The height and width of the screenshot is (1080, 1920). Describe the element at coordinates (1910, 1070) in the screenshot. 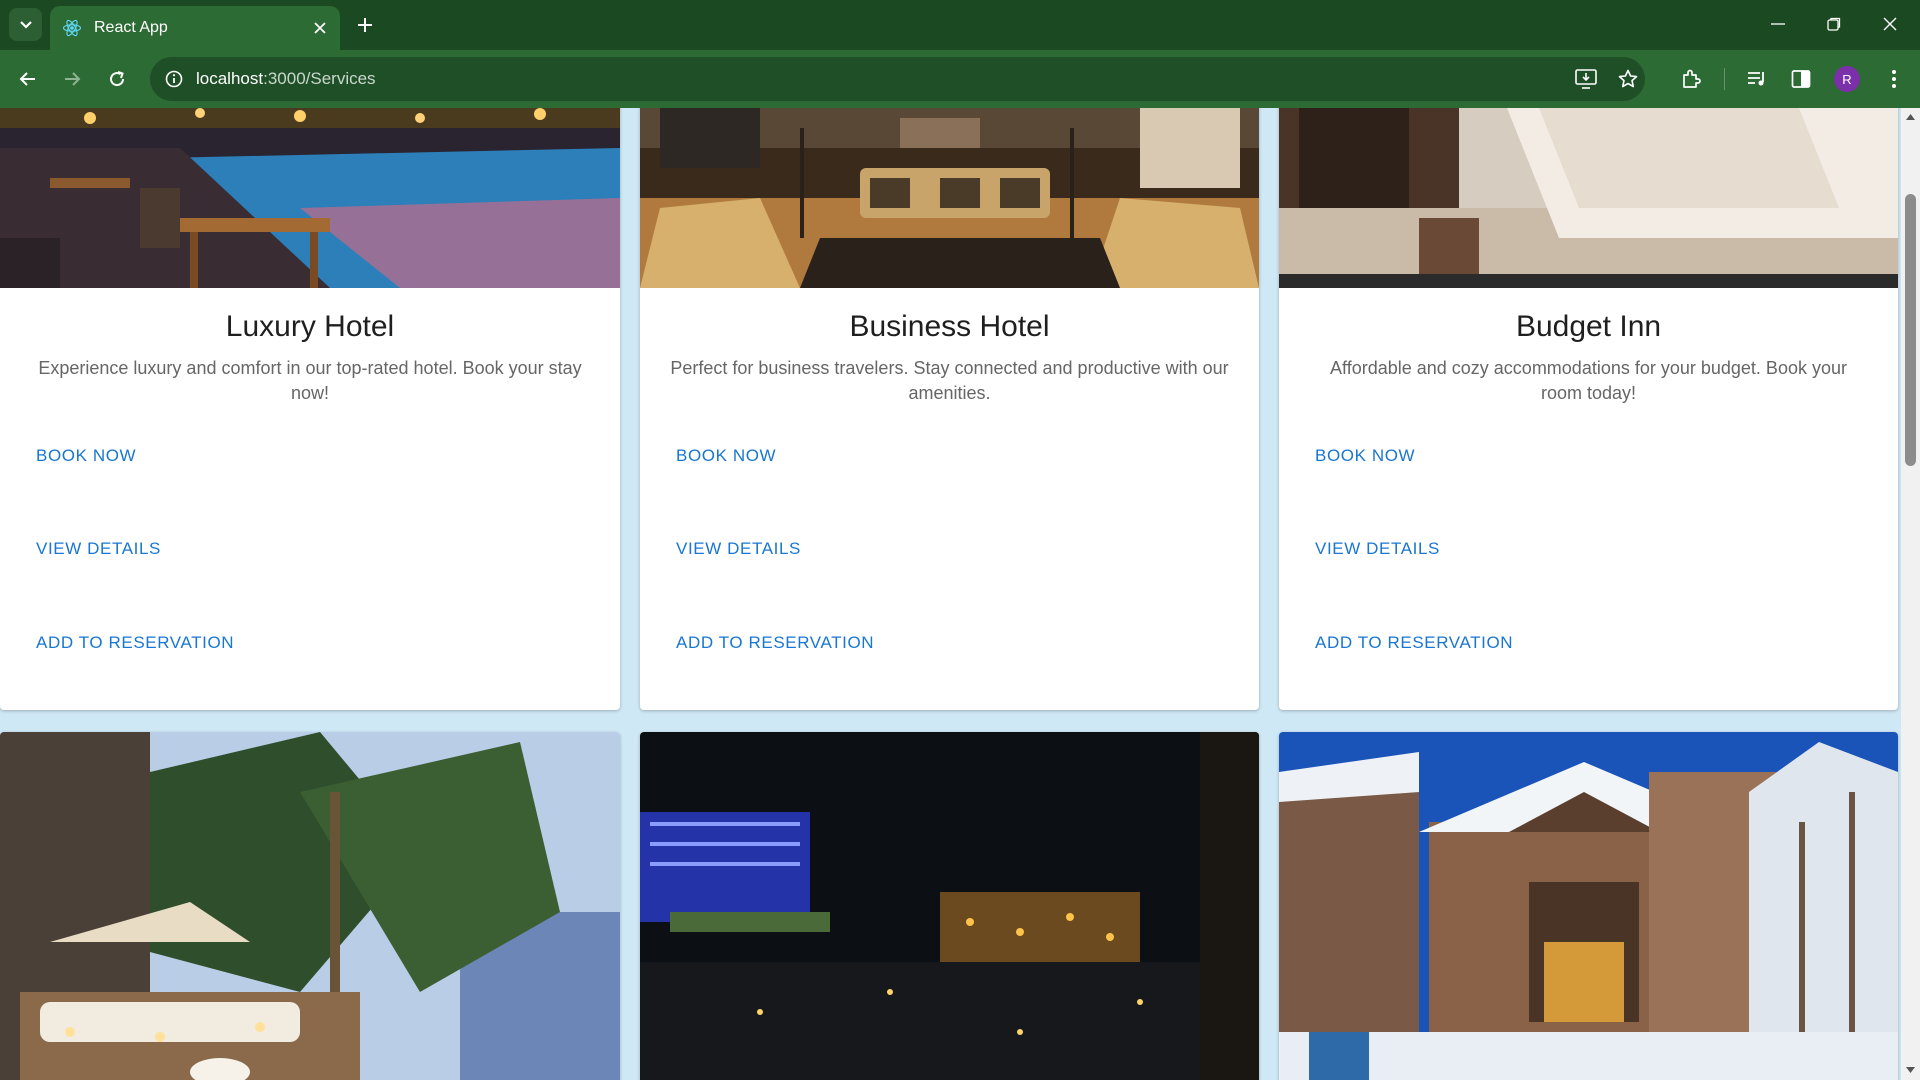

I see `scroll-down-icon` at that location.